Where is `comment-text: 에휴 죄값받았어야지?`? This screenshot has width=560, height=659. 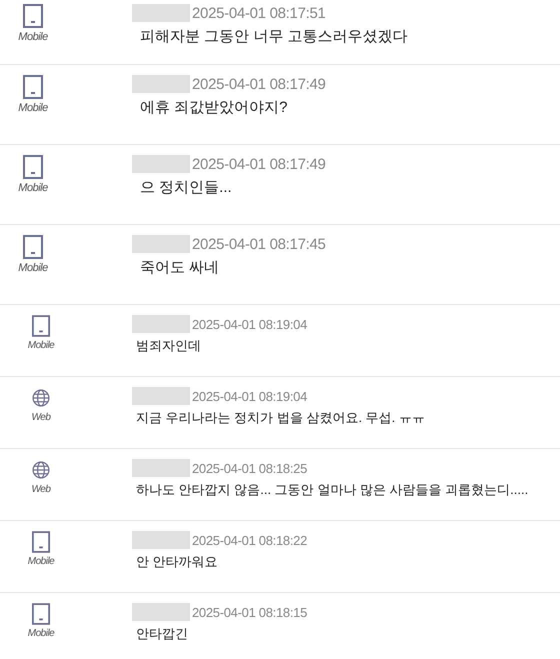
comment-text: 에휴 죄값받았어야지? is located at coordinates (214, 107).